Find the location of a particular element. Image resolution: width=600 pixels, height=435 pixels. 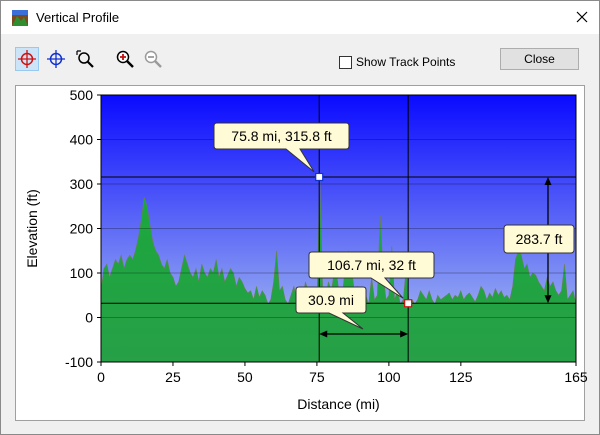

dy-callout: 283.7 ft is located at coordinates (539, 239).